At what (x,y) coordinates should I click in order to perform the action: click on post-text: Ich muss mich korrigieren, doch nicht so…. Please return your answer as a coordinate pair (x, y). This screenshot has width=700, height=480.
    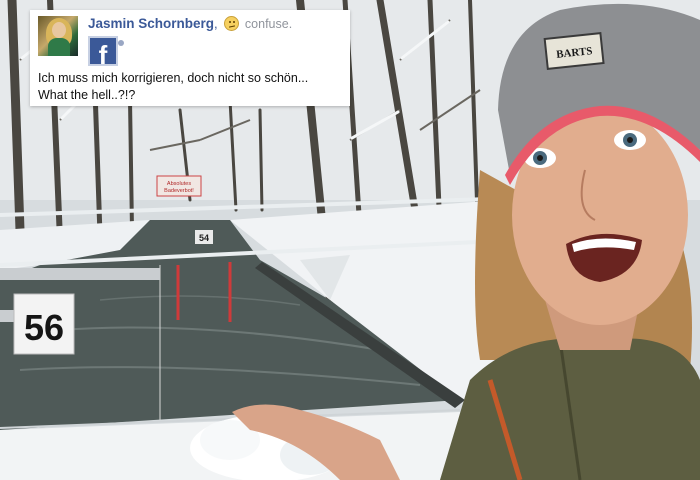
    Looking at the image, I should click on (173, 87).